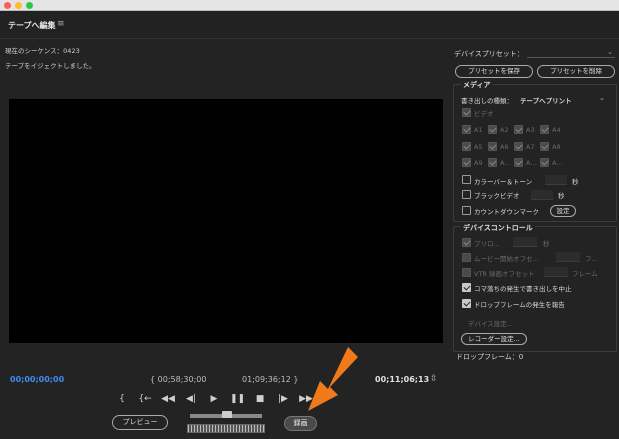 This screenshot has height=439, width=619. Describe the element at coordinates (37, 379) in the screenshot. I see `current-timecode: 00;00;00;00` at that location.